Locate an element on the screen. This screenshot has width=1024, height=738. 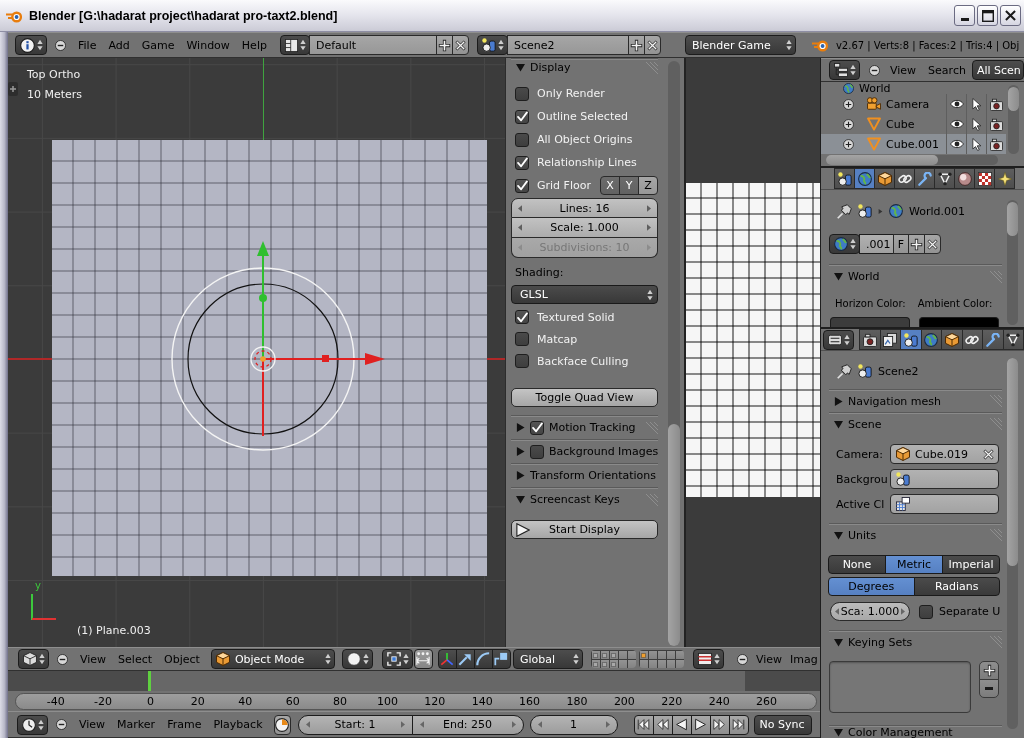
panel-header: Keying Sets is located at coordinates (915, 641).